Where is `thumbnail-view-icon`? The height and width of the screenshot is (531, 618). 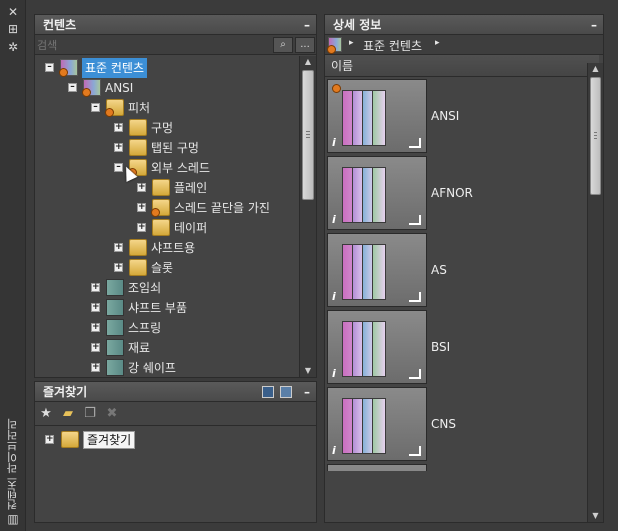 thumbnail-view-icon is located at coordinates (286, 392).